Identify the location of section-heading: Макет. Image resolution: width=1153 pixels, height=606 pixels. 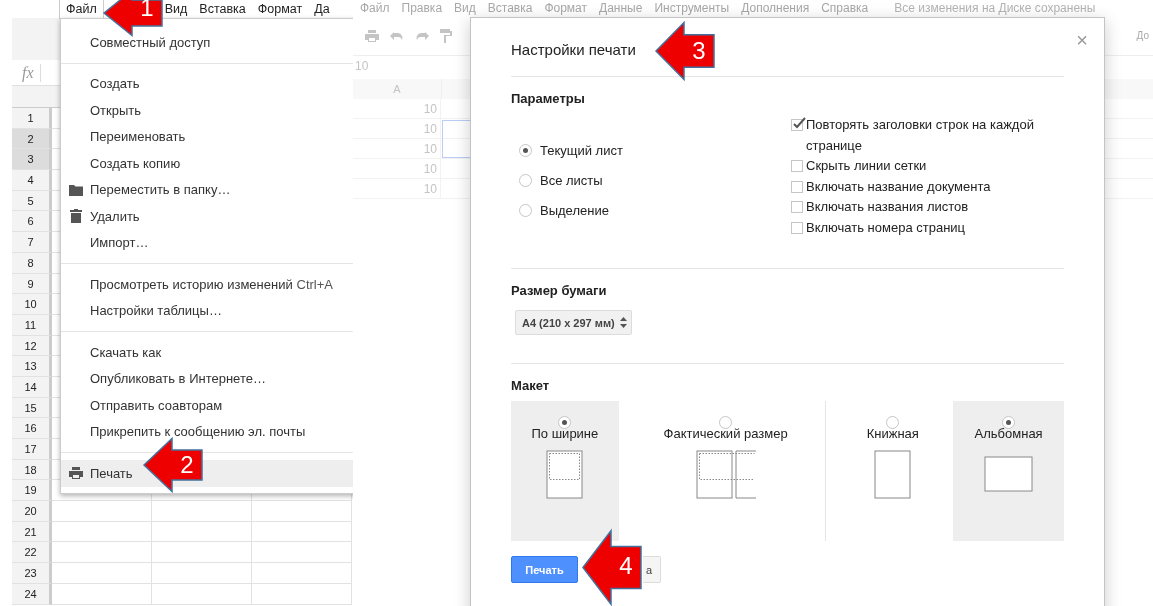
(531, 386).